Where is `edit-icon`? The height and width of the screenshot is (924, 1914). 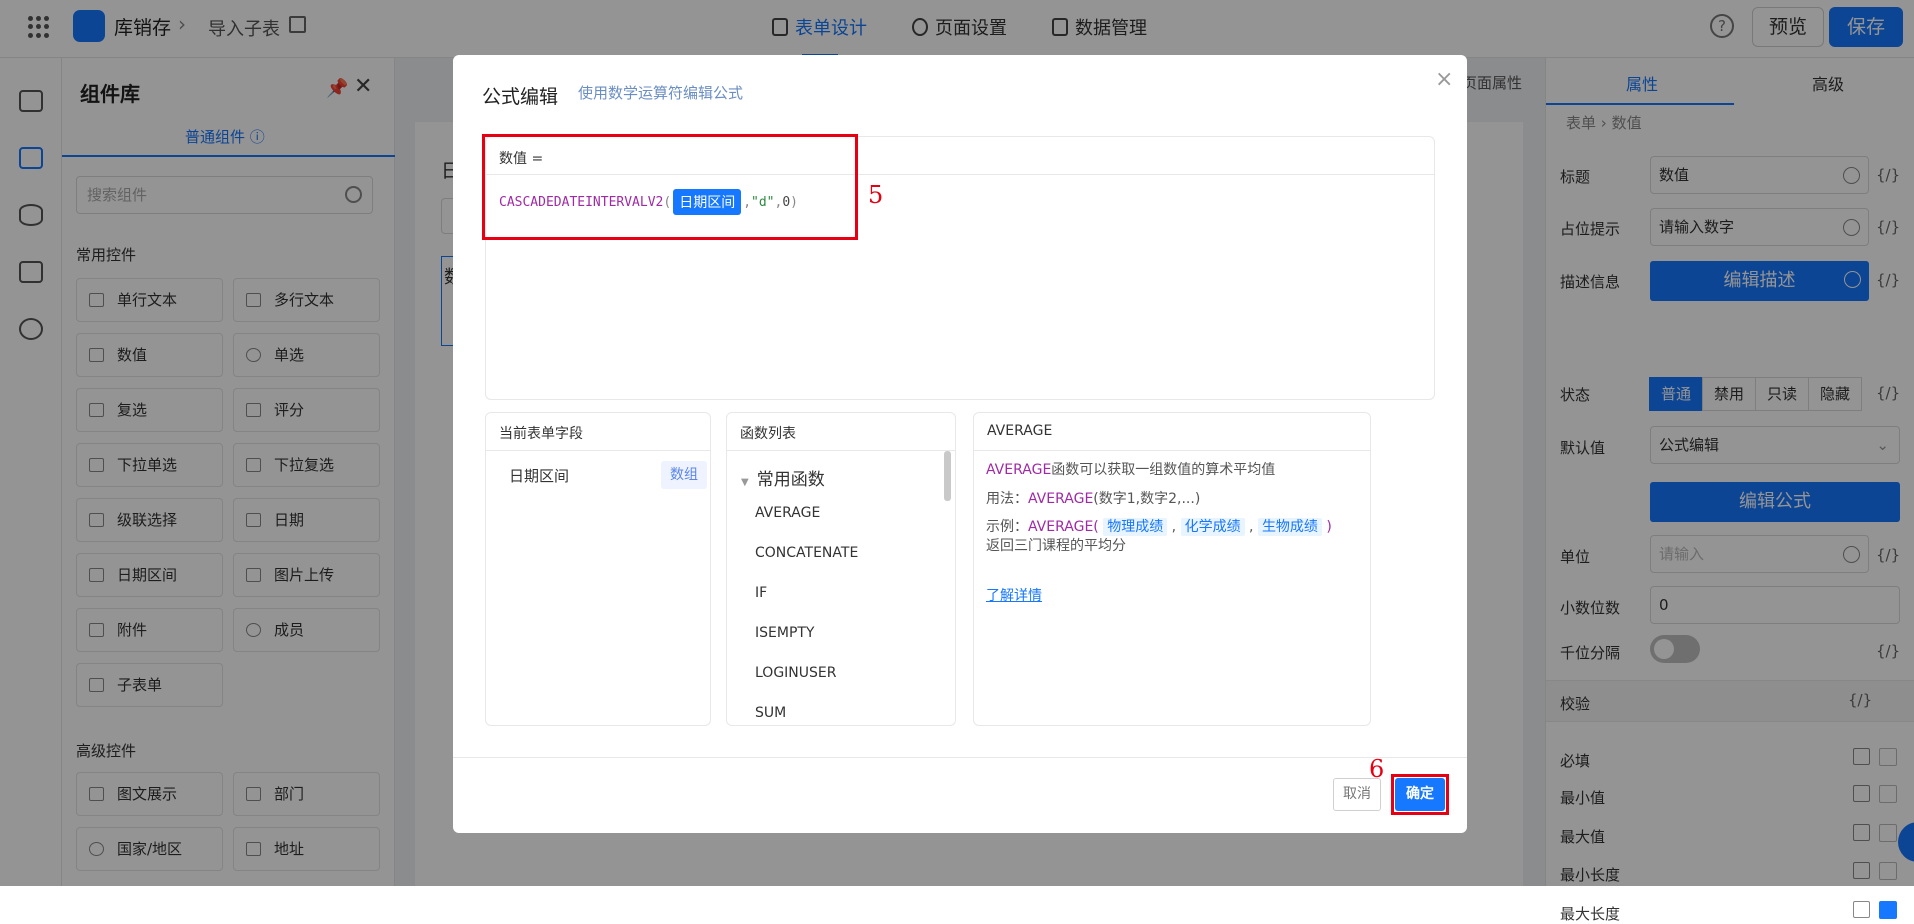 edit-icon is located at coordinates (1861, 909).